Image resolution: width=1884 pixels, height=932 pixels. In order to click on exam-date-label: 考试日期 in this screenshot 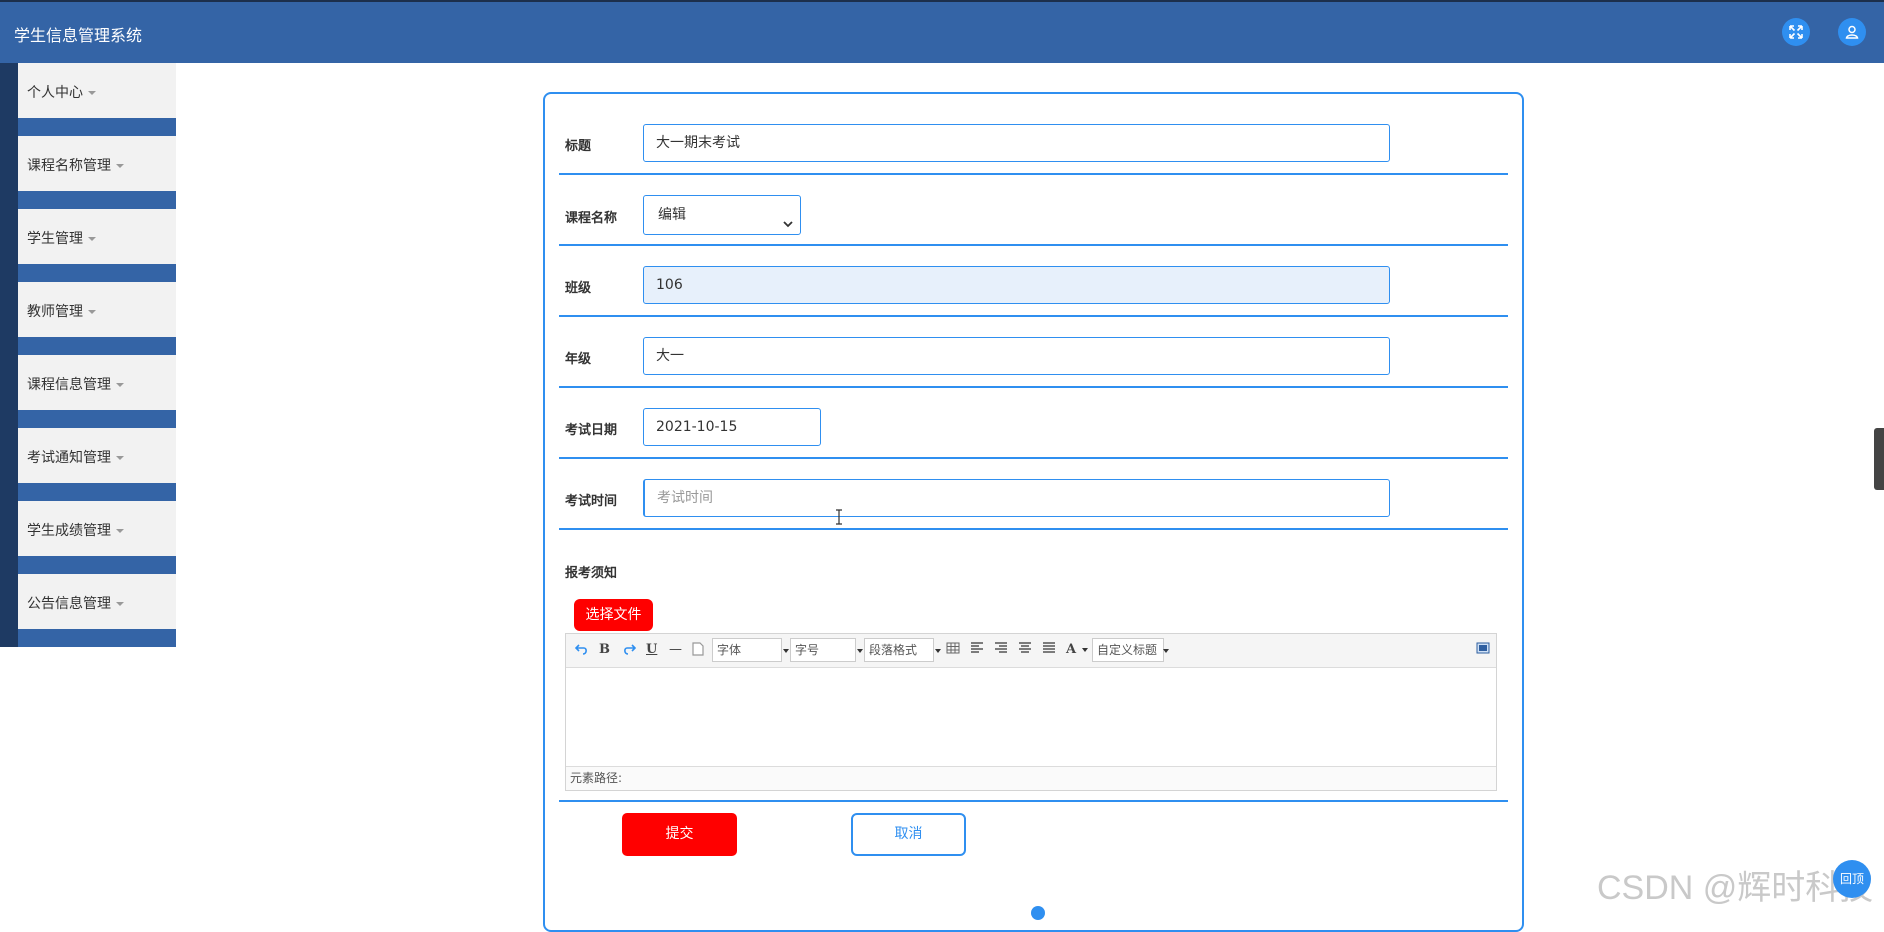, I will do `click(591, 430)`.